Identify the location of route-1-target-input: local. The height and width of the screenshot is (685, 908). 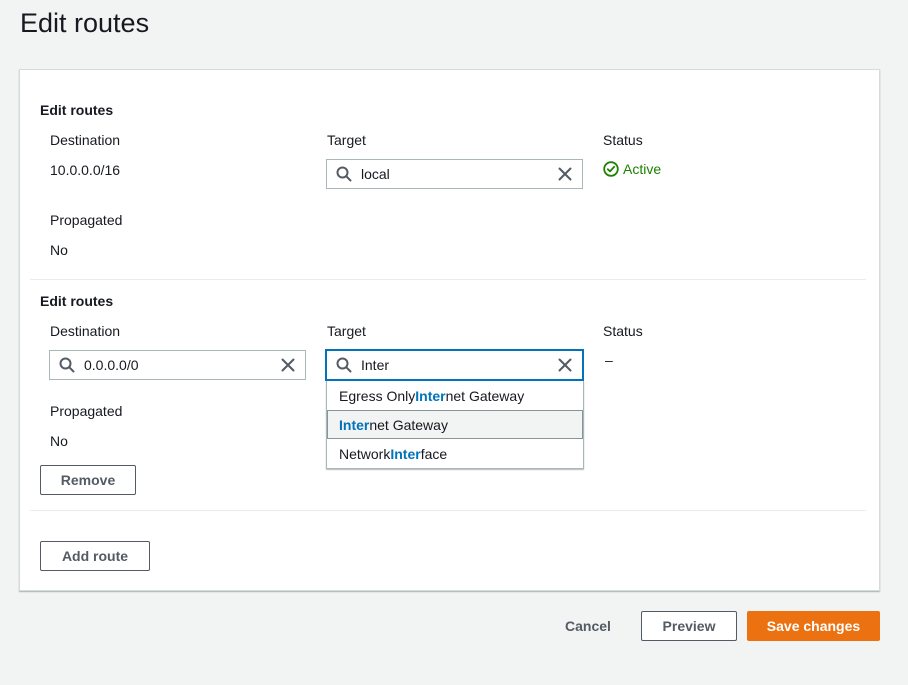
(454, 174).